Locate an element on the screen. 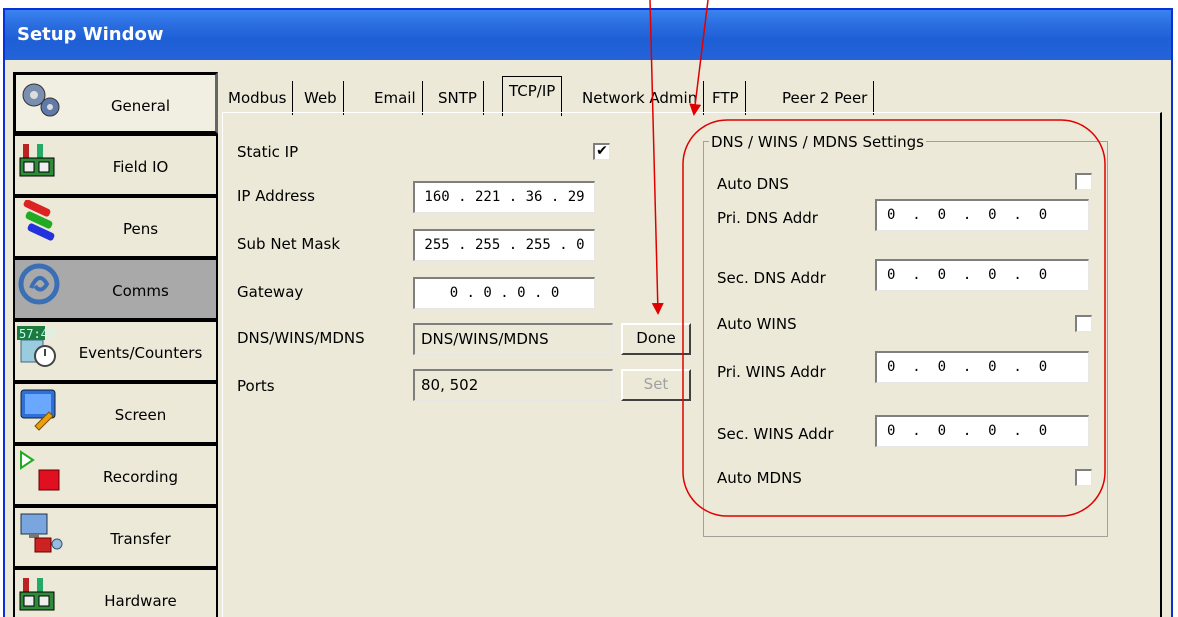 This screenshot has height=617, width=1178. transfer-icon is located at coordinates (41, 533).